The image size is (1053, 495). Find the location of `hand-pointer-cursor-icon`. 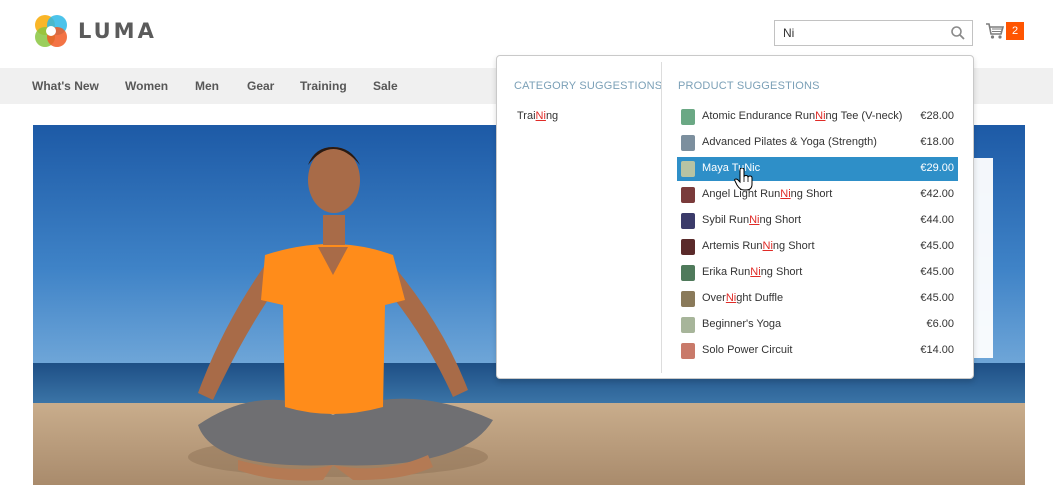

hand-pointer-cursor-icon is located at coordinates (743, 179).